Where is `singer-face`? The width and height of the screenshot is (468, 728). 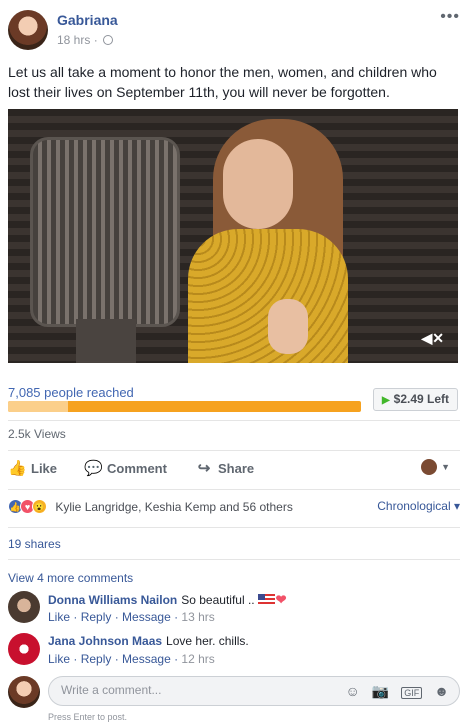 singer-face is located at coordinates (258, 184).